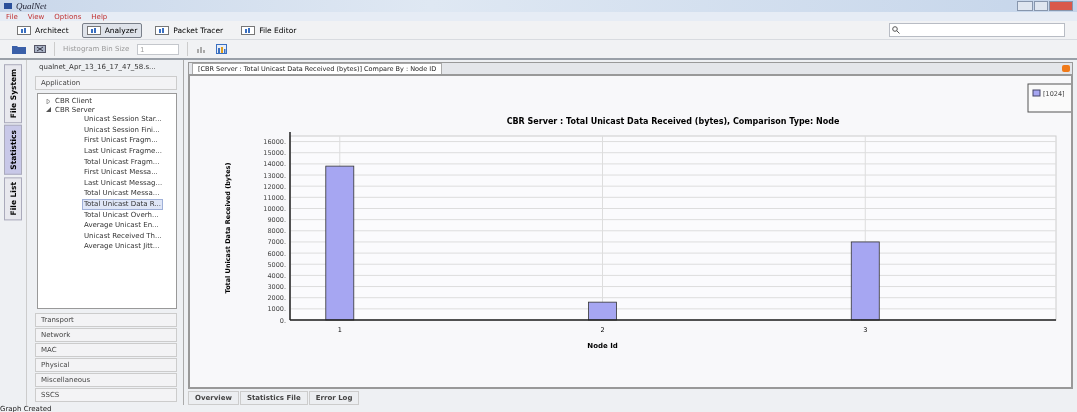  What do you see at coordinates (977, 30) in the screenshot?
I see `search-field` at bounding box center [977, 30].